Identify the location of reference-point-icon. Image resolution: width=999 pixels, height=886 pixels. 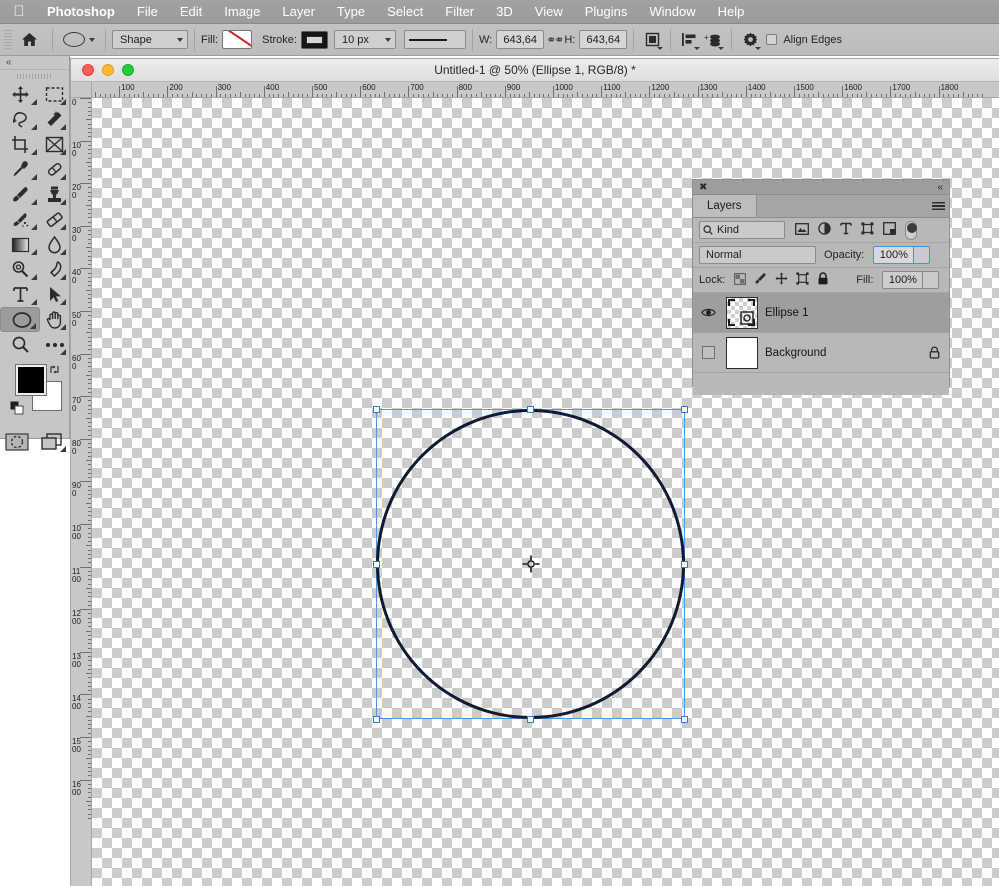
(531, 566).